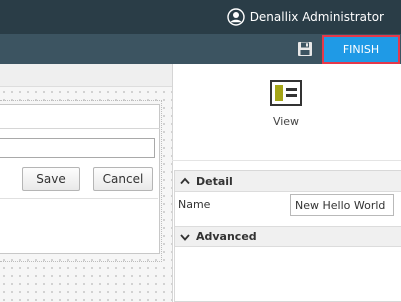 This screenshot has height=302, width=401. What do you see at coordinates (361, 49) in the screenshot?
I see `finish-button: FINISH` at bounding box center [361, 49].